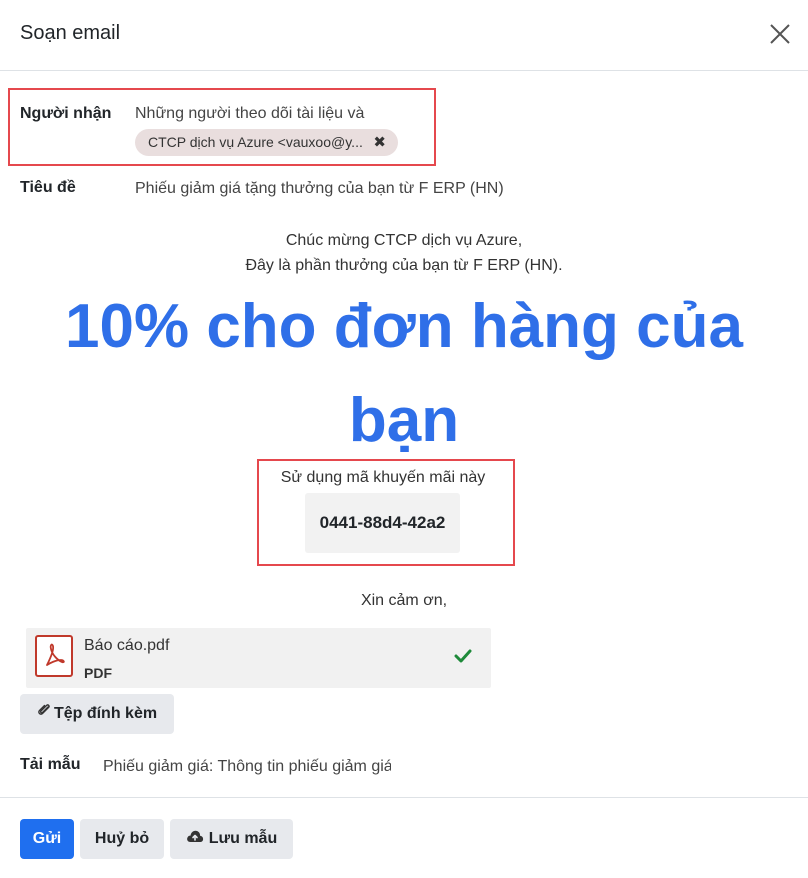  I want to click on cloud-upload-icon, so click(195, 839).